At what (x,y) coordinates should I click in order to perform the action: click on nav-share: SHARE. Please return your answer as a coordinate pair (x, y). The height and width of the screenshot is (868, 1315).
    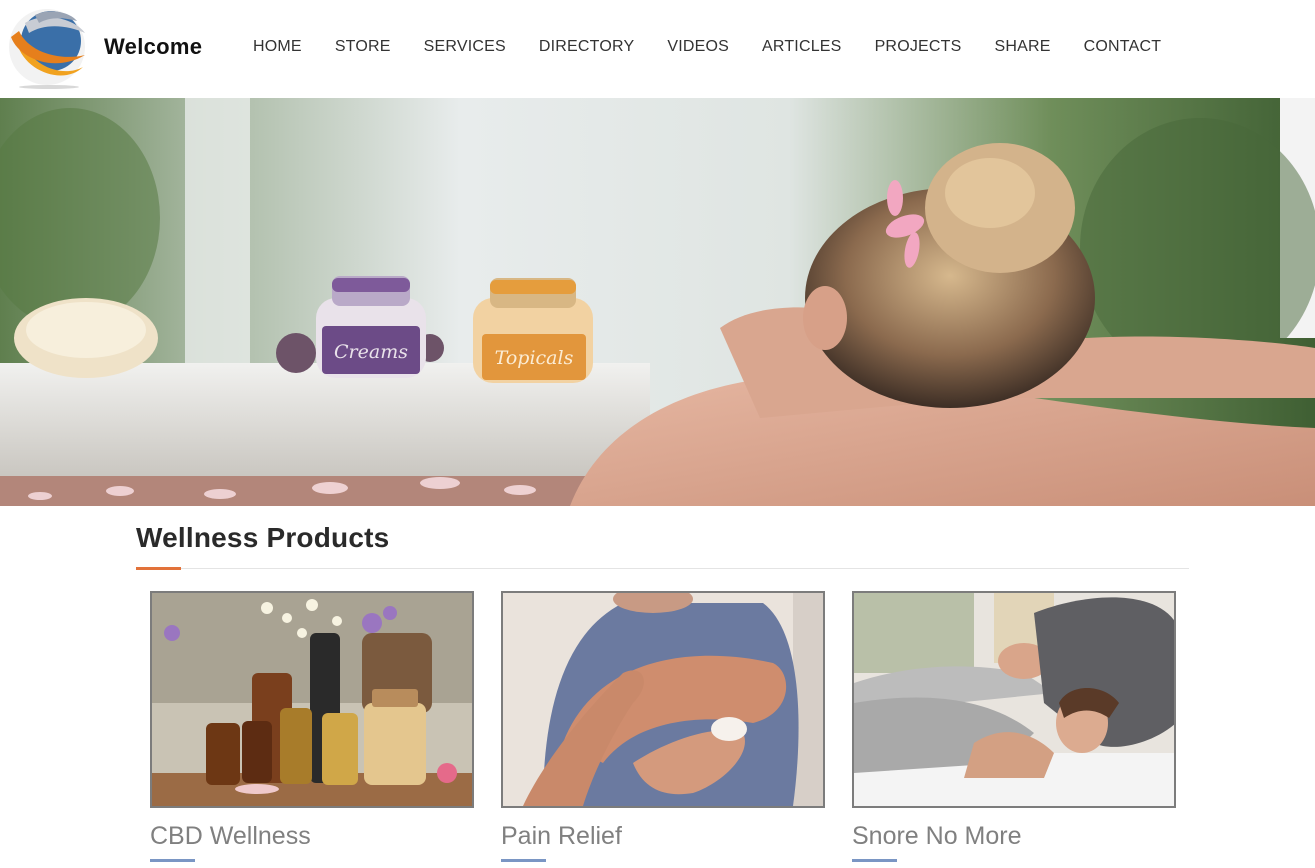
    Looking at the image, I should click on (1023, 47).